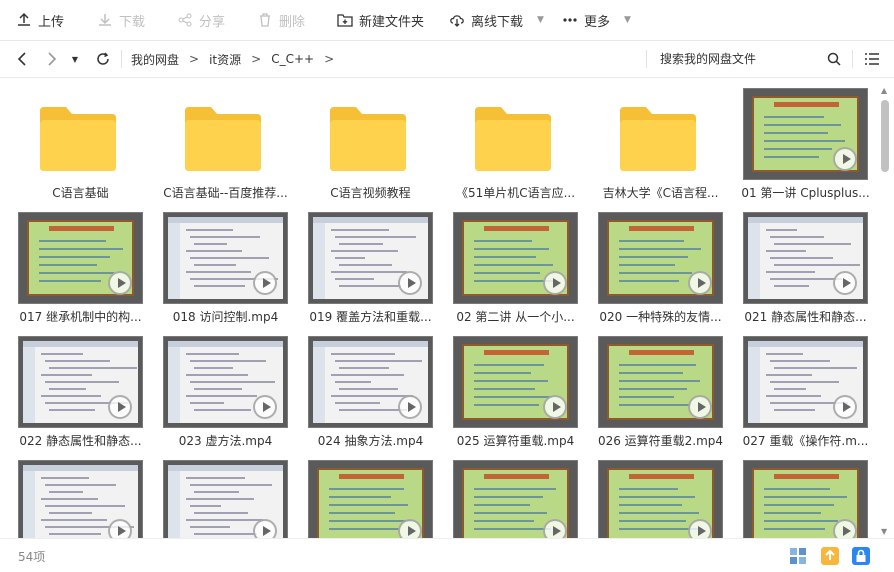 Image resolution: width=894 pixels, height=572 pixels. I want to click on download-button: 下载, so click(121, 20).